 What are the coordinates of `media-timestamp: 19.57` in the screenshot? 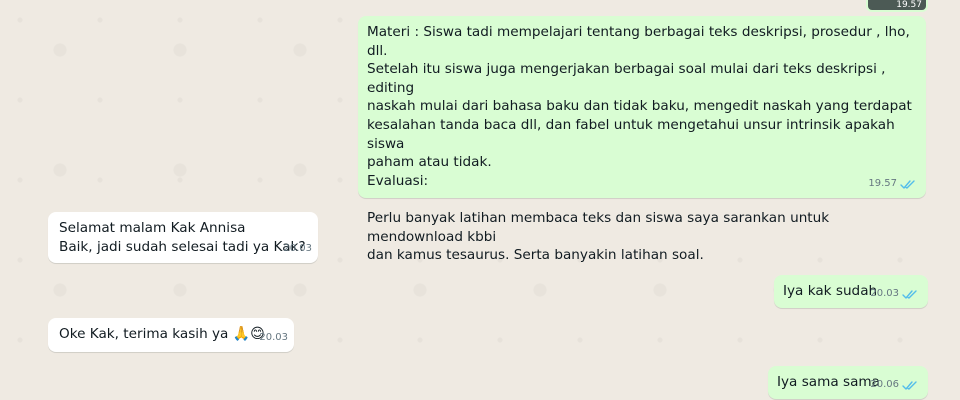 It's located at (909, 5).